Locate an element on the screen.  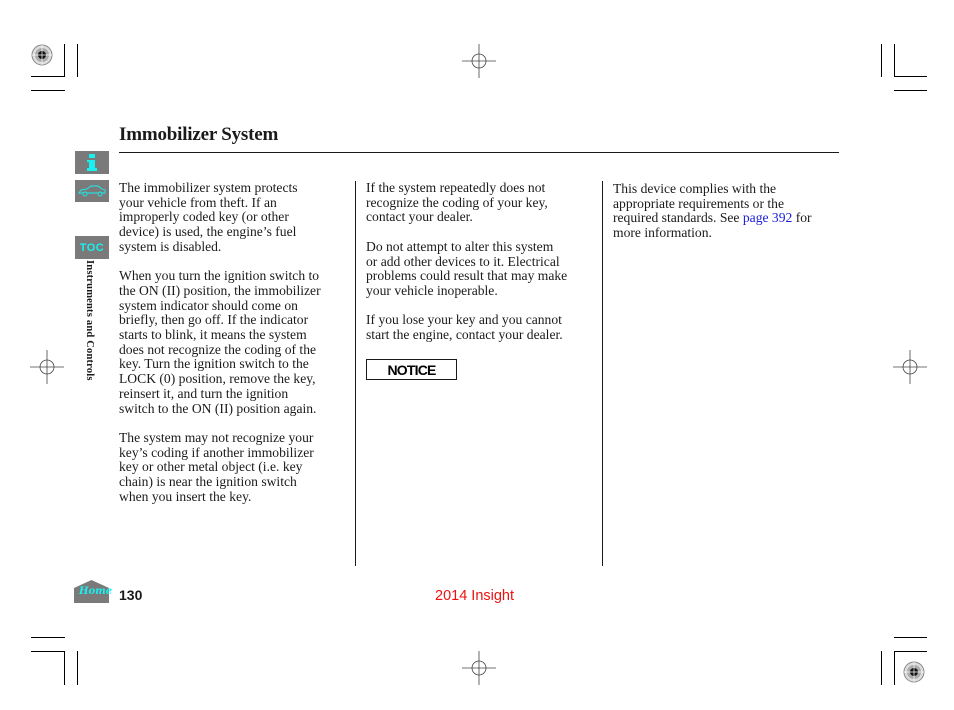
page-number: 130 is located at coordinates (131, 595).